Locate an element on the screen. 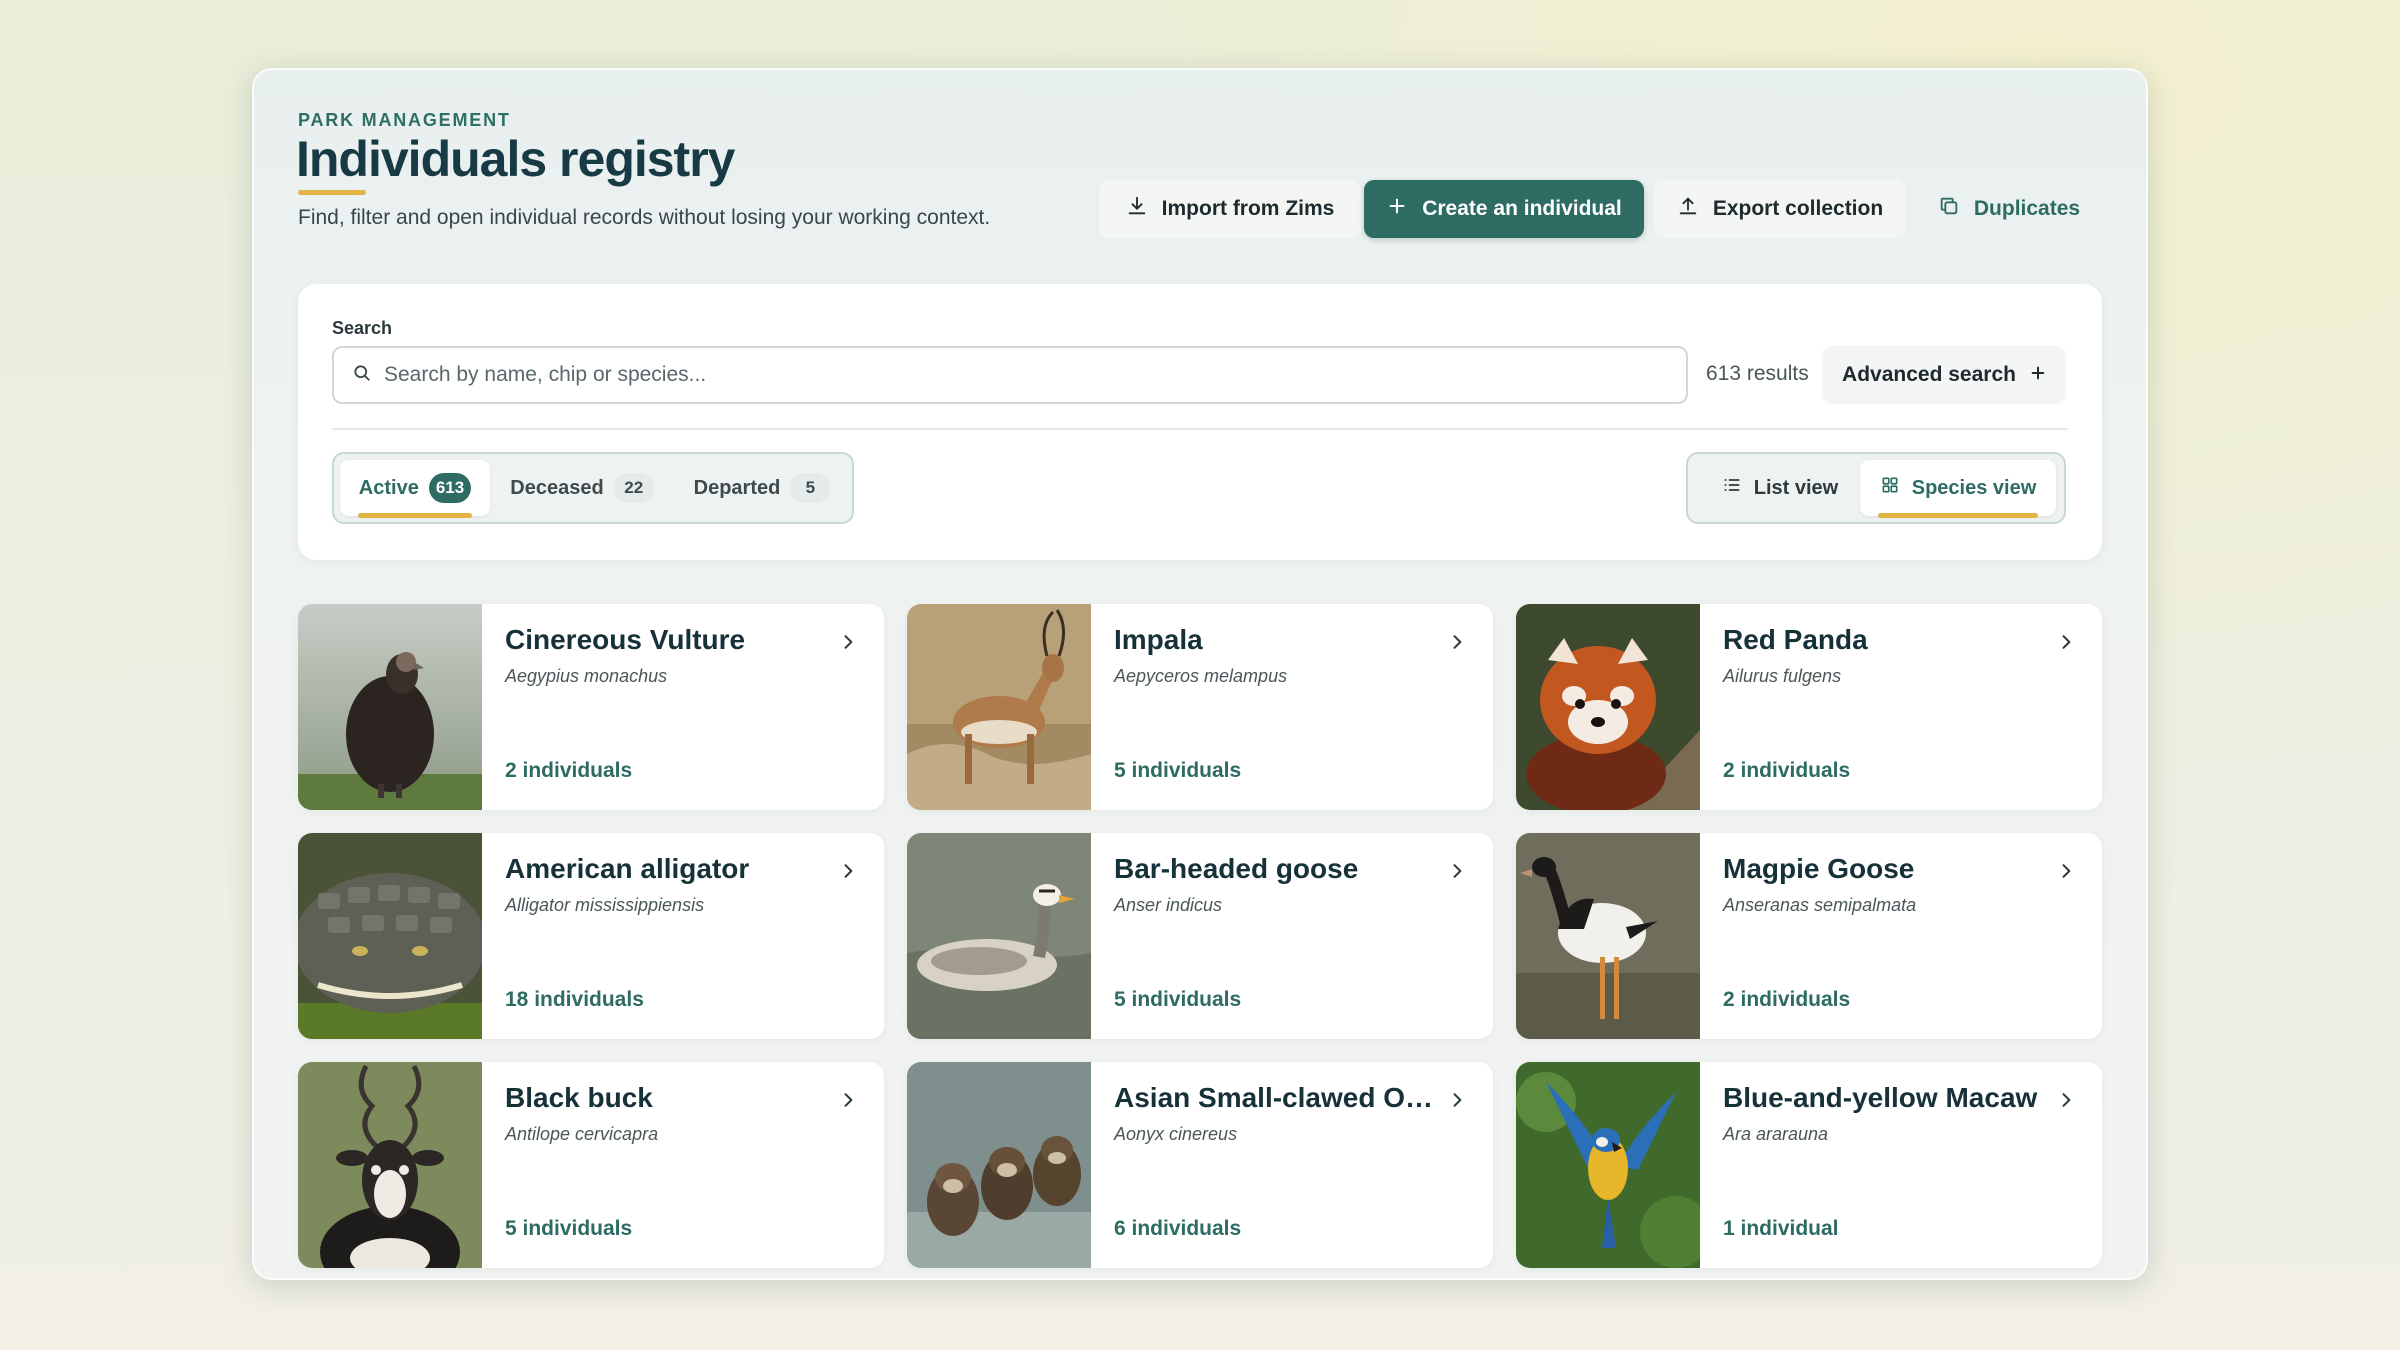 The height and width of the screenshot is (1350, 2400). species-scientific-name: Alligator mississippiensis is located at coordinates (605, 905).